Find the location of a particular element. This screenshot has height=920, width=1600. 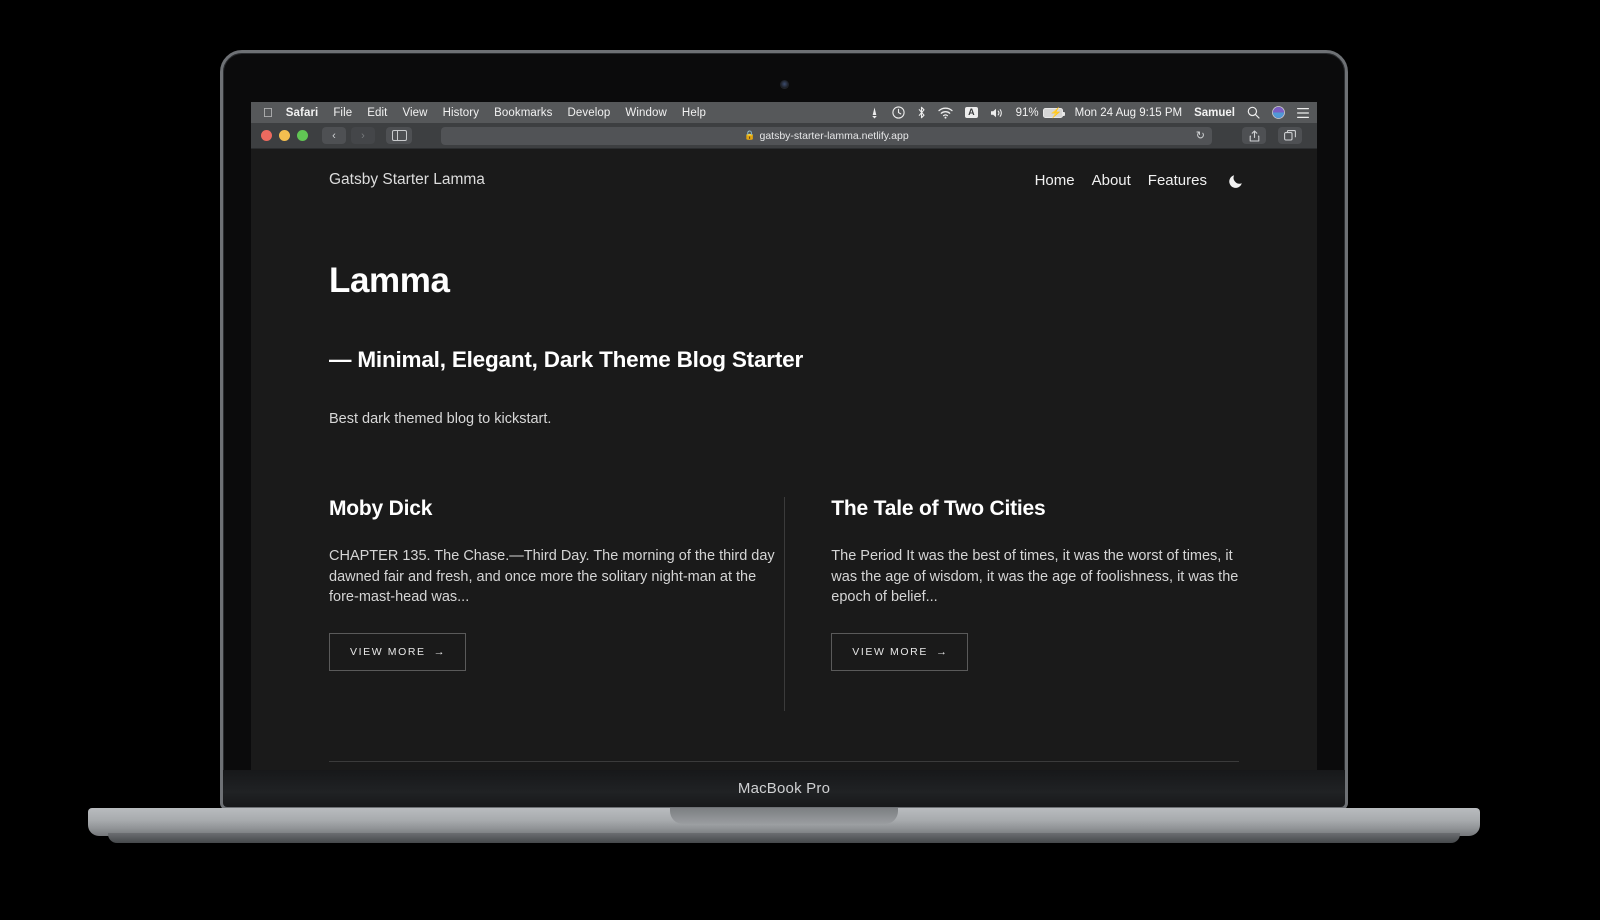

window-controls is located at coordinates (284, 135).